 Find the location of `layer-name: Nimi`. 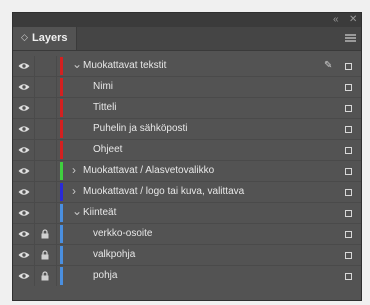

layer-name: Nimi is located at coordinates (103, 86).